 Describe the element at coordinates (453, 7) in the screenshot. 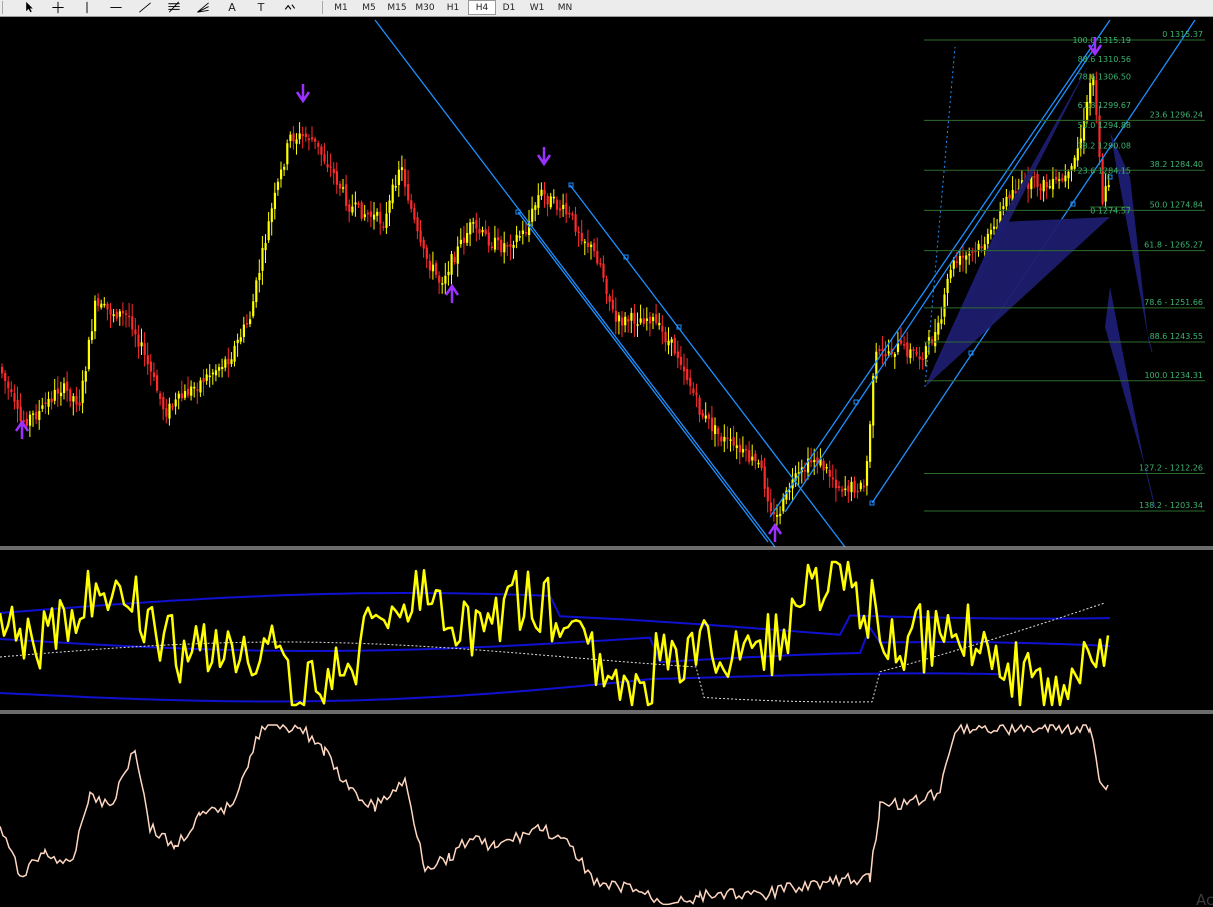

I see `timeframe-h1-button: H1` at that location.